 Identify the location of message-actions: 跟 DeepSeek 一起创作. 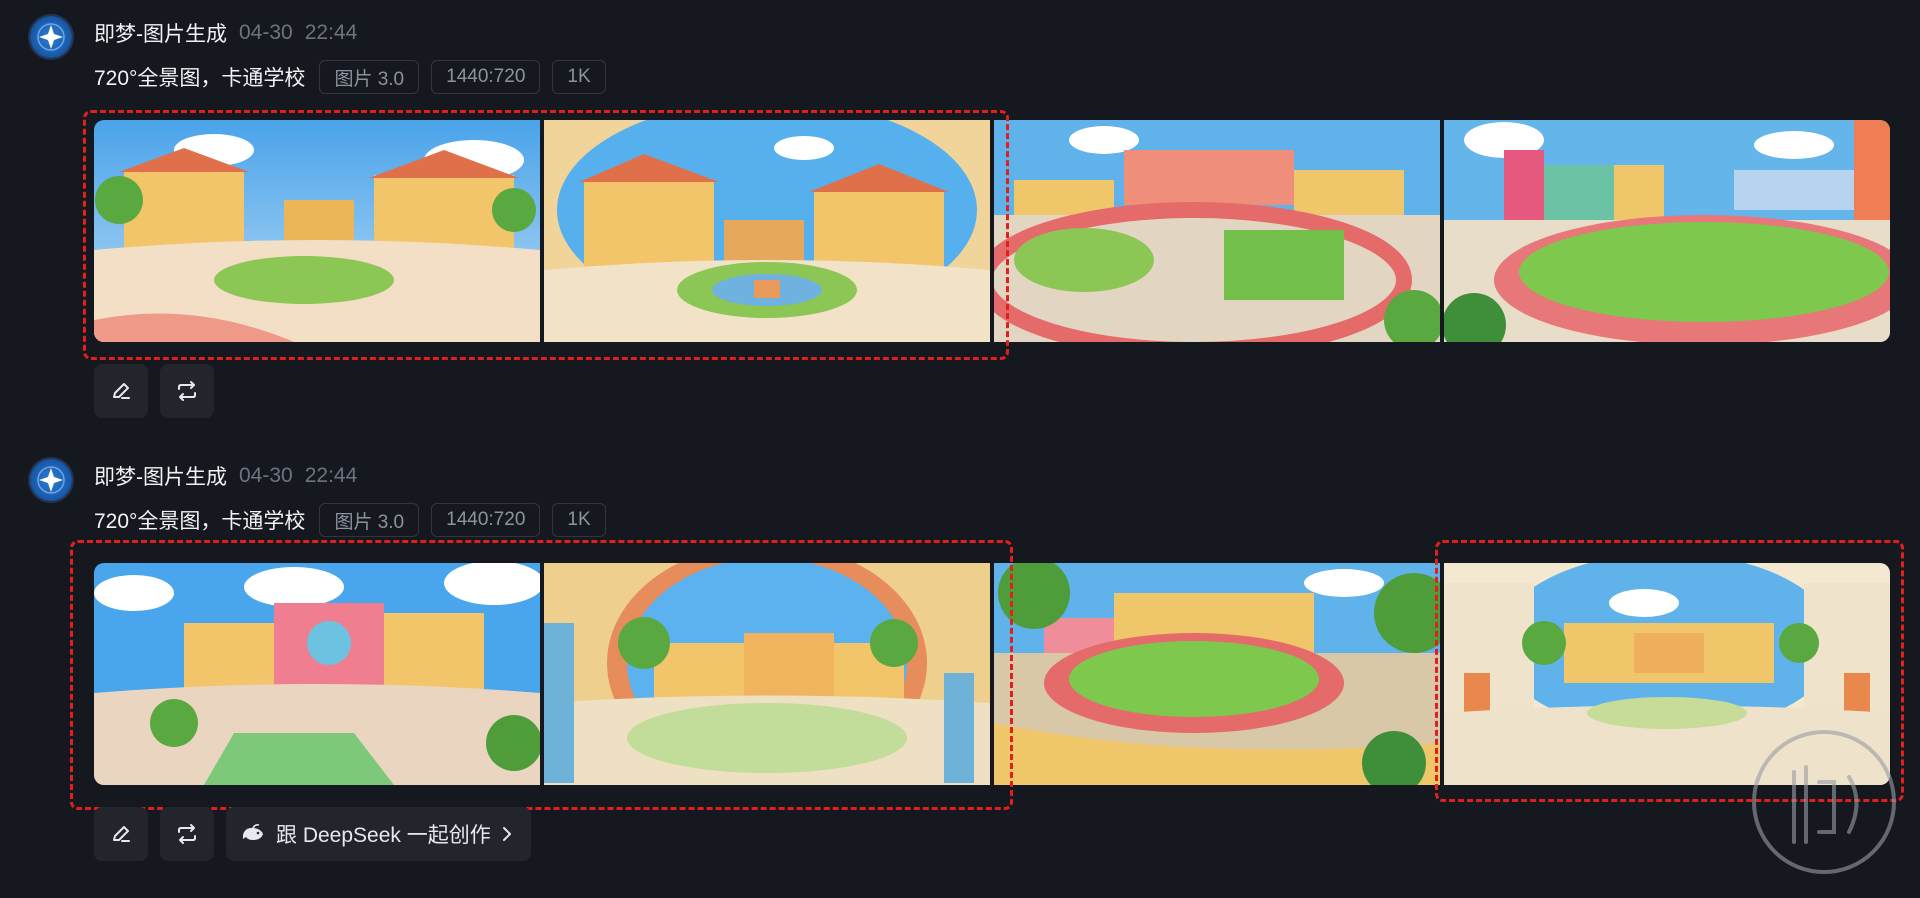
(312, 834).